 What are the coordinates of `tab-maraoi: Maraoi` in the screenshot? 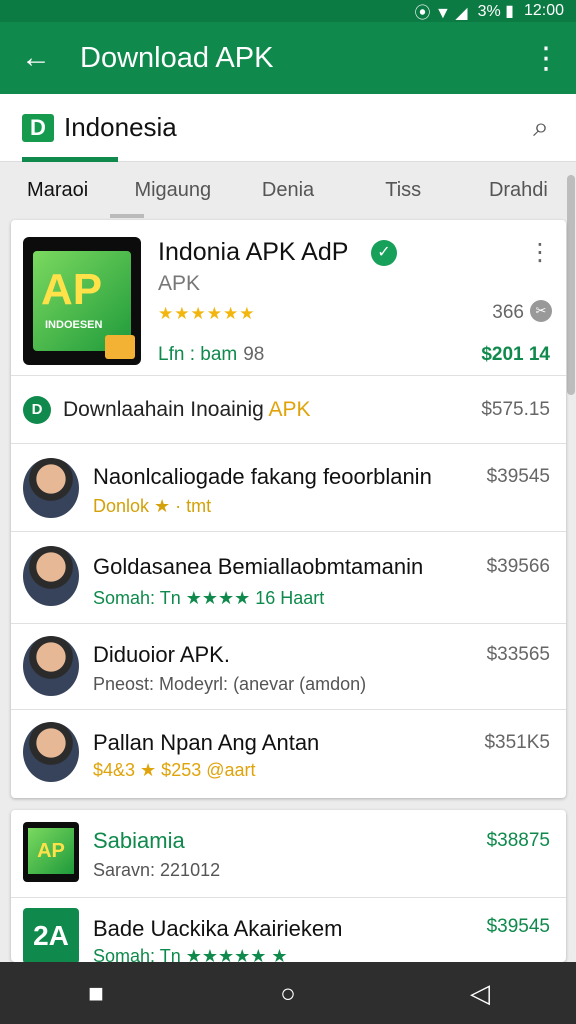 It's located at (57, 190).